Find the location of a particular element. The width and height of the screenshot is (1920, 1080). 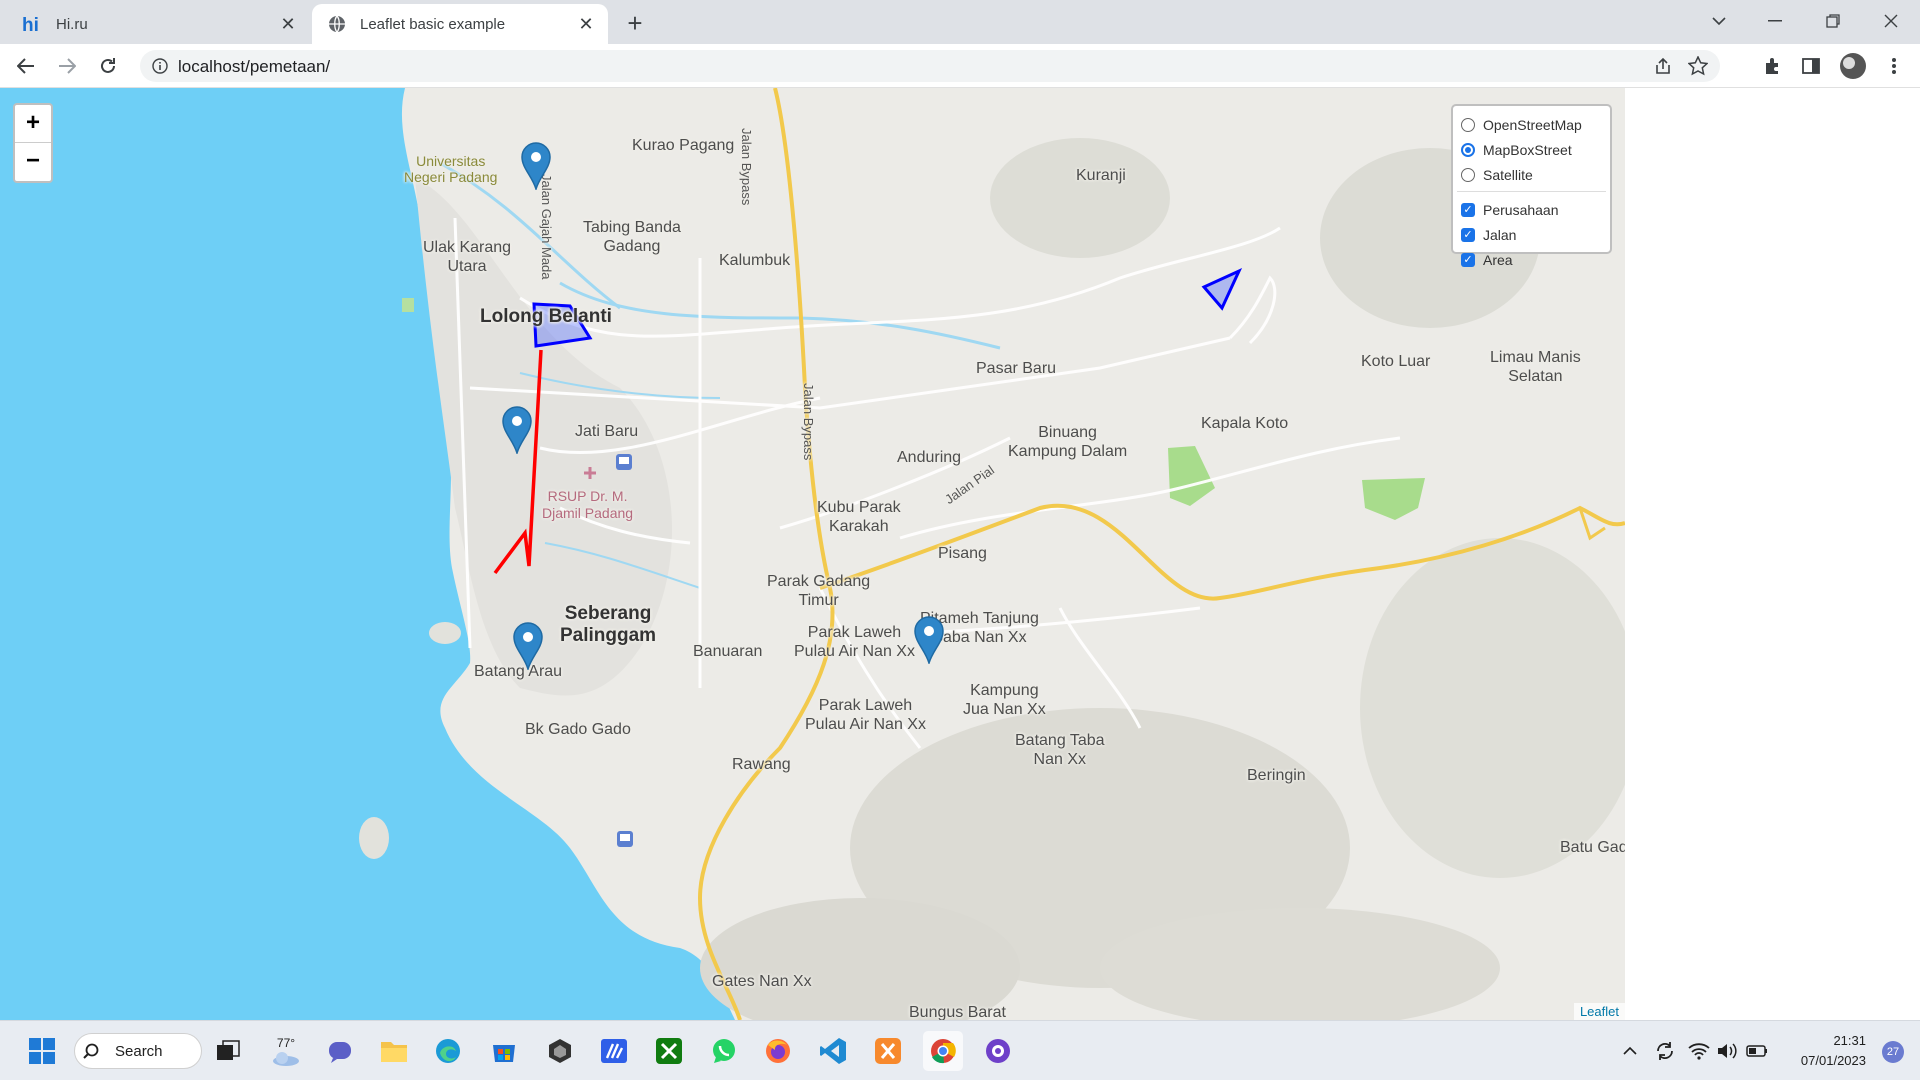

layer-option-openstreetmap: OpenStreetMap is located at coordinates (1531, 124).